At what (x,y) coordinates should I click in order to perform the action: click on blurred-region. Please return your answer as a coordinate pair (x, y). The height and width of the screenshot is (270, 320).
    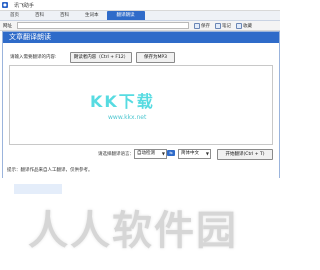
    Looking at the image, I should click on (38, 189).